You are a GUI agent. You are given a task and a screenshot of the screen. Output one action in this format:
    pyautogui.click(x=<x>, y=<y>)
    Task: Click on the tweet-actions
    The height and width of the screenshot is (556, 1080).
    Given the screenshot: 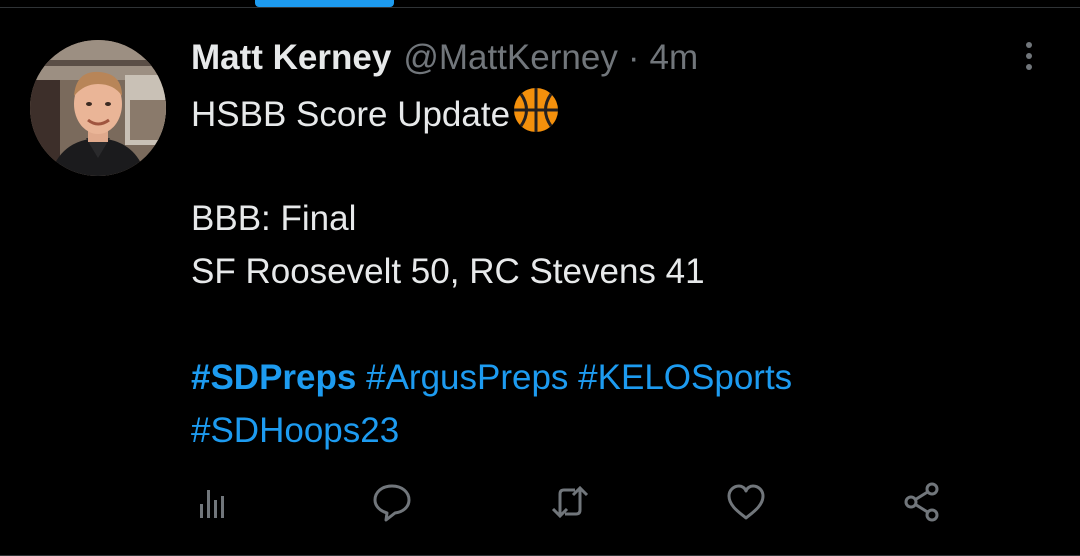 What is the action you would take?
    pyautogui.click(x=540, y=502)
    